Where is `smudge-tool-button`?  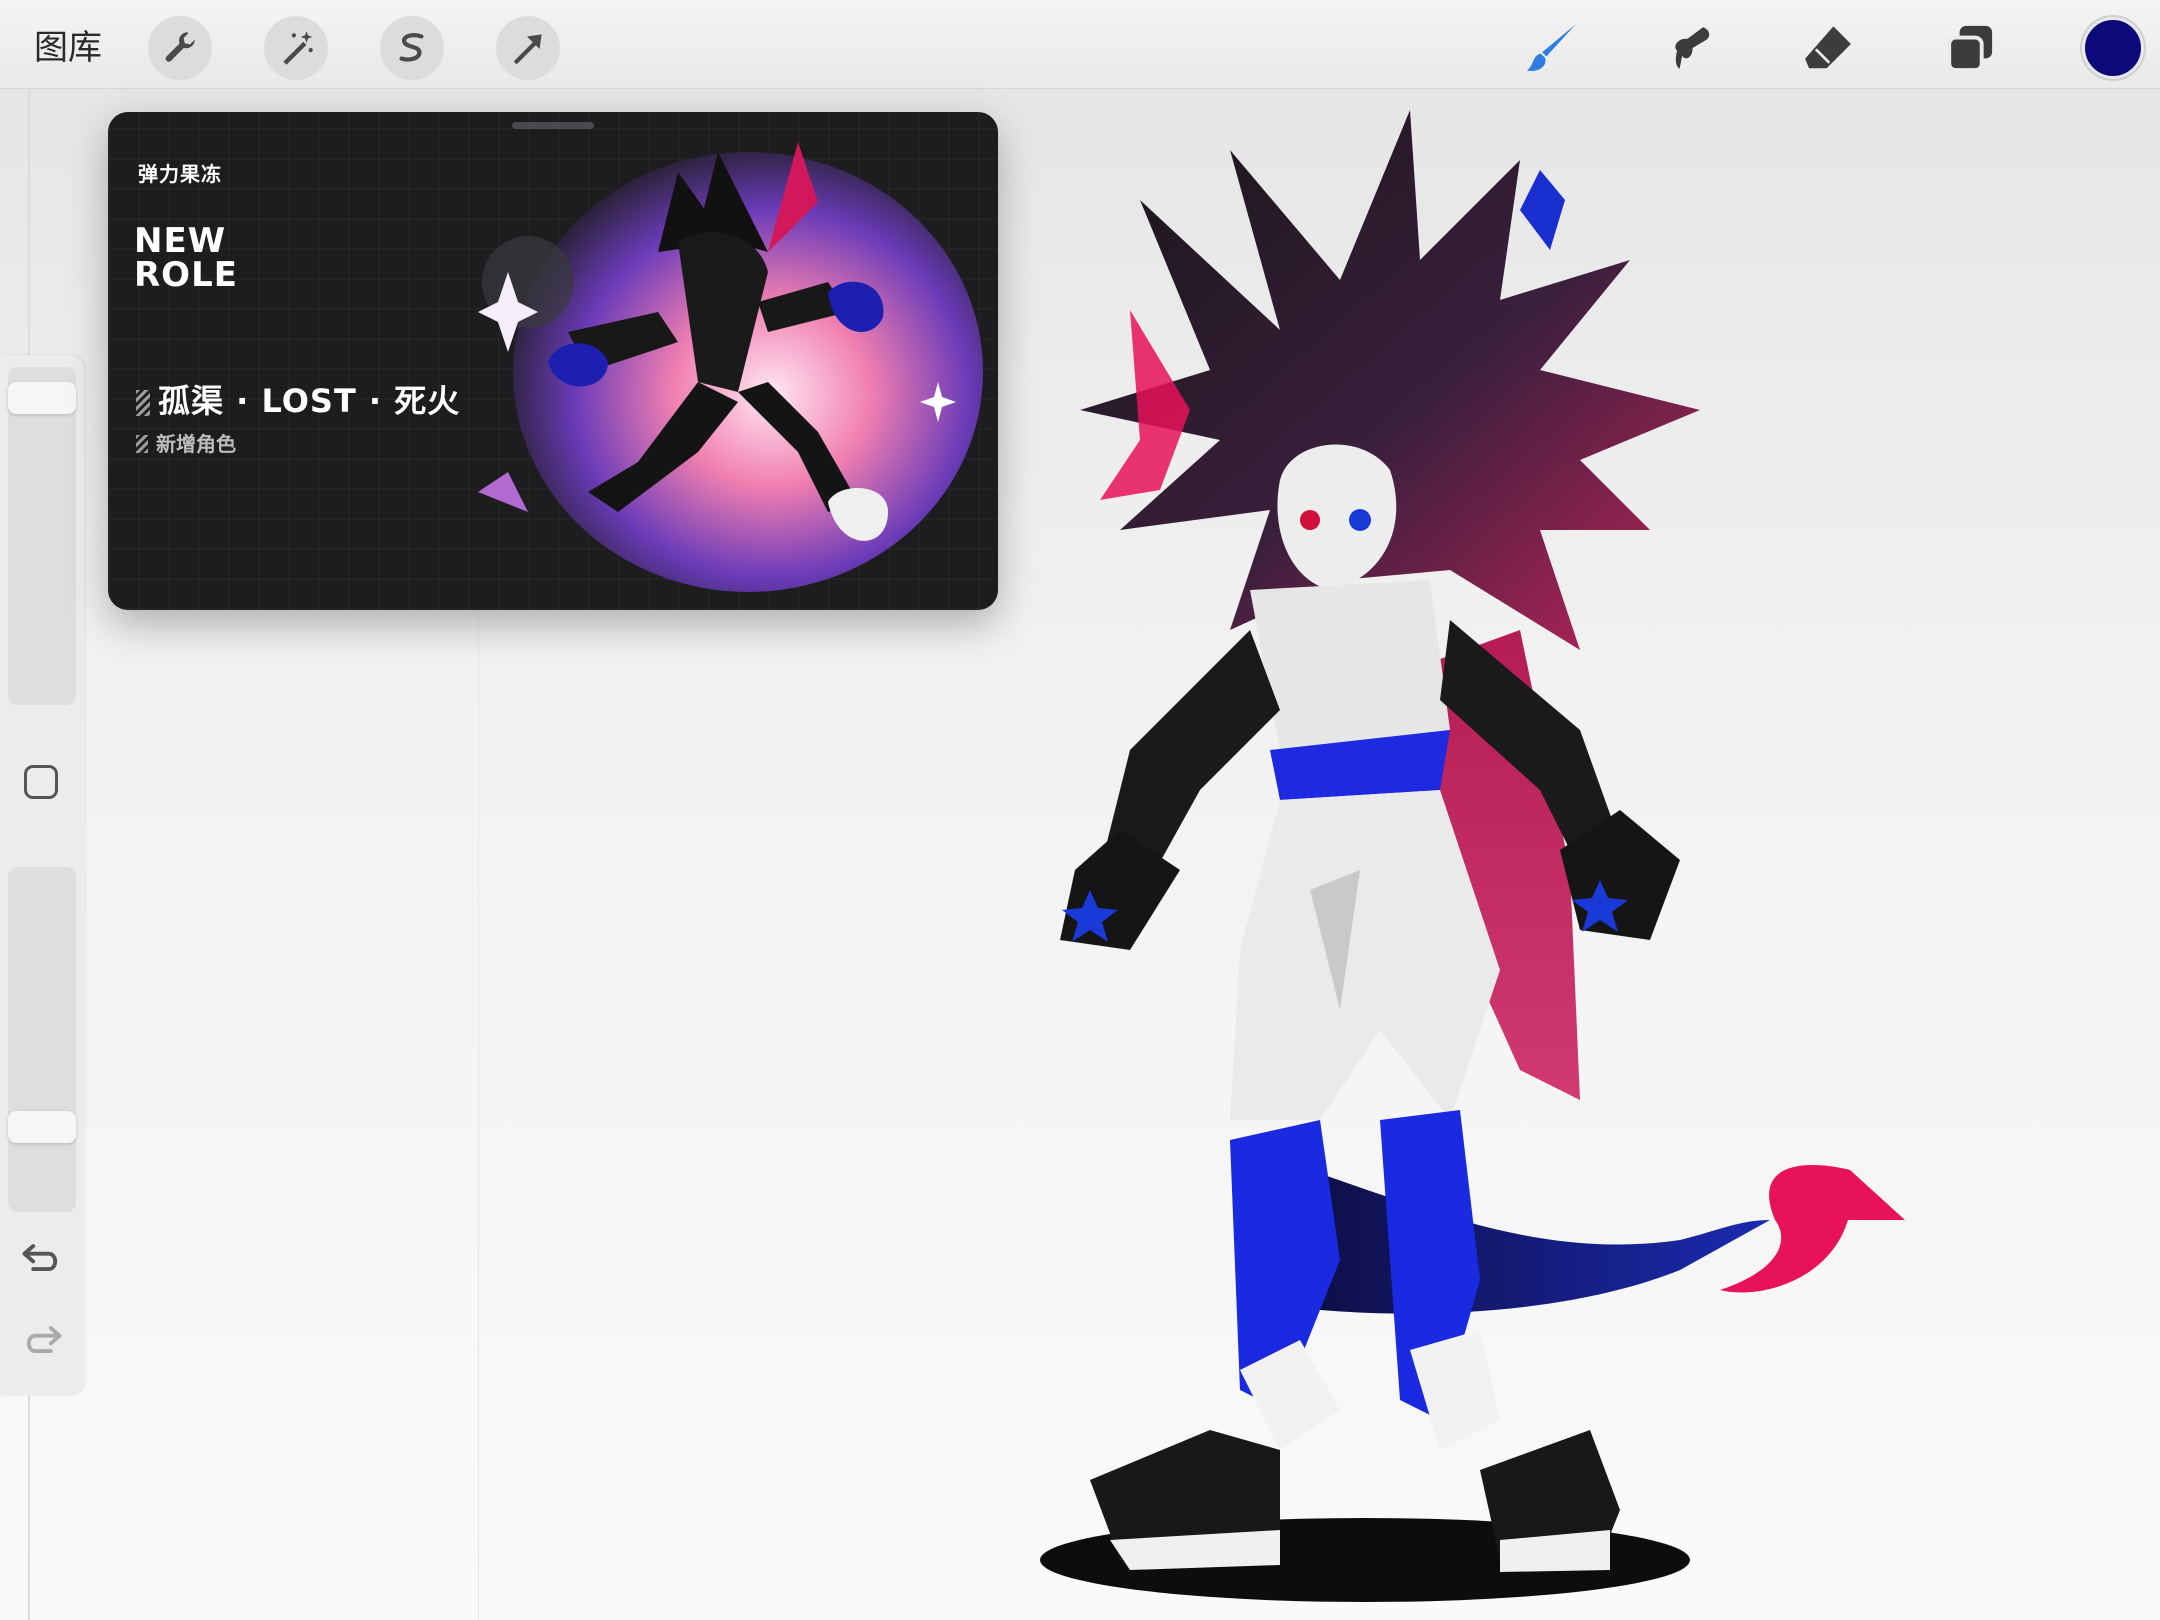 smudge-tool-button is located at coordinates (1690, 48).